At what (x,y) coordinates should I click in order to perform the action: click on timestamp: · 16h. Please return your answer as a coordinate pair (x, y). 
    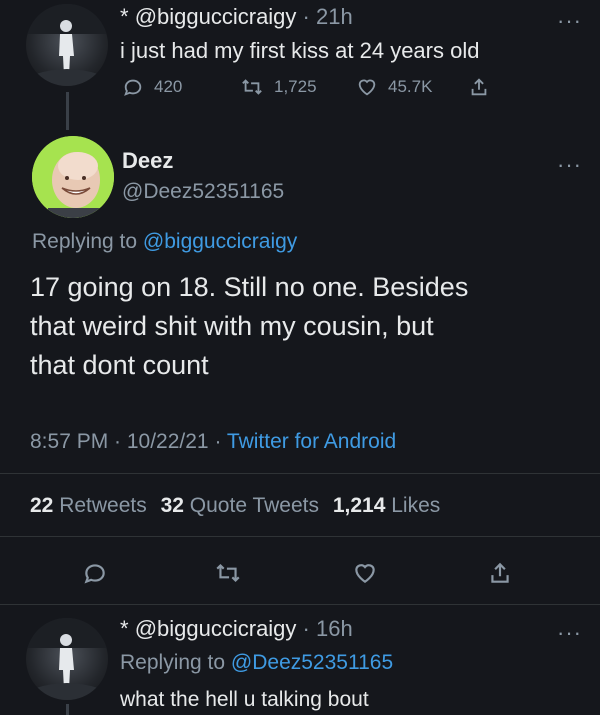
    Looking at the image, I should click on (328, 628).